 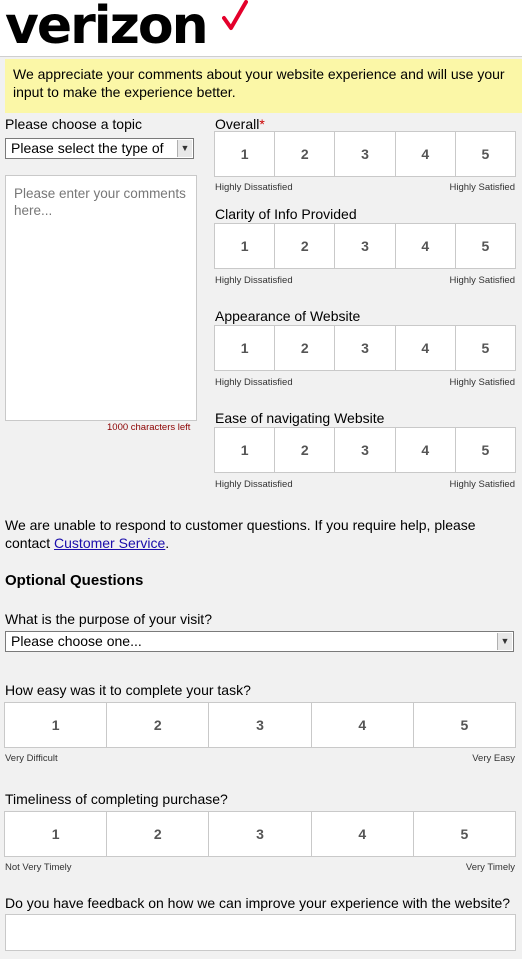 What do you see at coordinates (254, 280) in the screenshot?
I see `clarity-low-label: Highly Dissatisfied` at bounding box center [254, 280].